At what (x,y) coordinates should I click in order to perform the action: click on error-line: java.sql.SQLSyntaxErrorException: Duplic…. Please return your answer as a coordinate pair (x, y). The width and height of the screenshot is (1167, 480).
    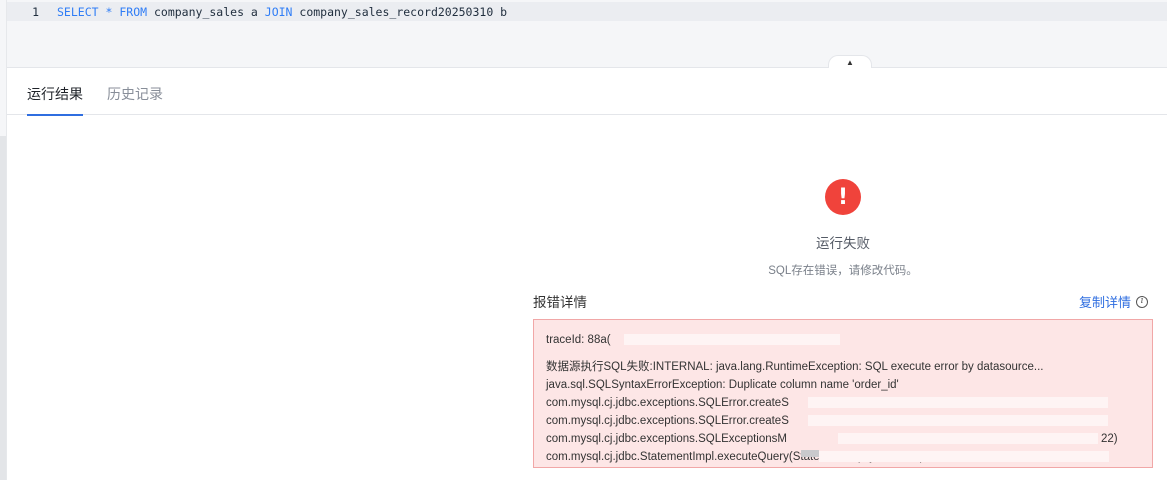
    Looking at the image, I should click on (843, 385).